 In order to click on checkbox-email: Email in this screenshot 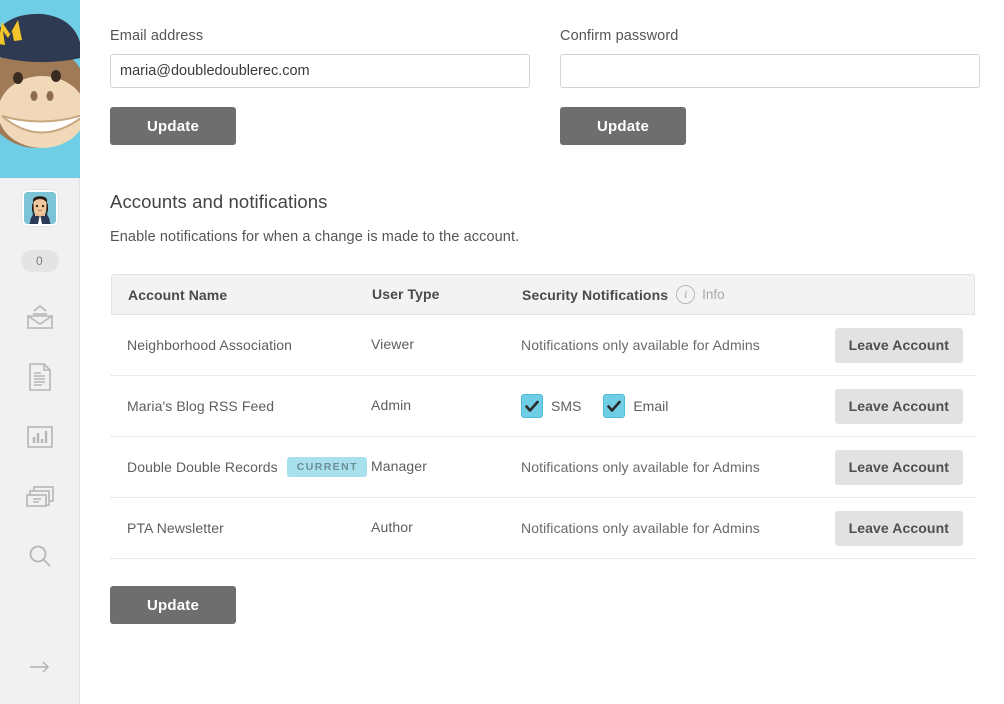, I will do `click(635, 406)`.